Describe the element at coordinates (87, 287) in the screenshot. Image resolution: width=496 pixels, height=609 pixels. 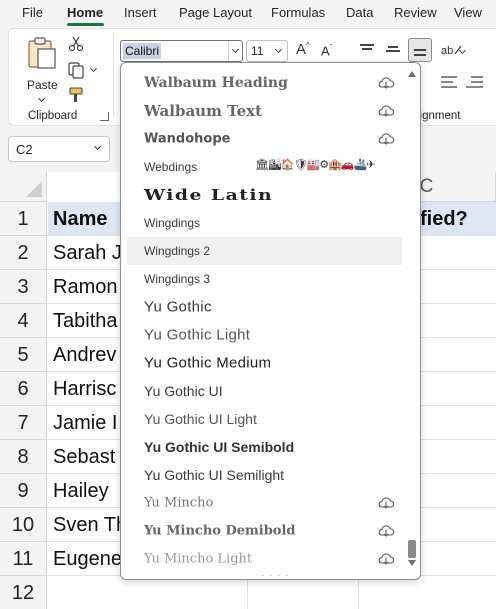
I see `cell-a3: Ramon` at that location.